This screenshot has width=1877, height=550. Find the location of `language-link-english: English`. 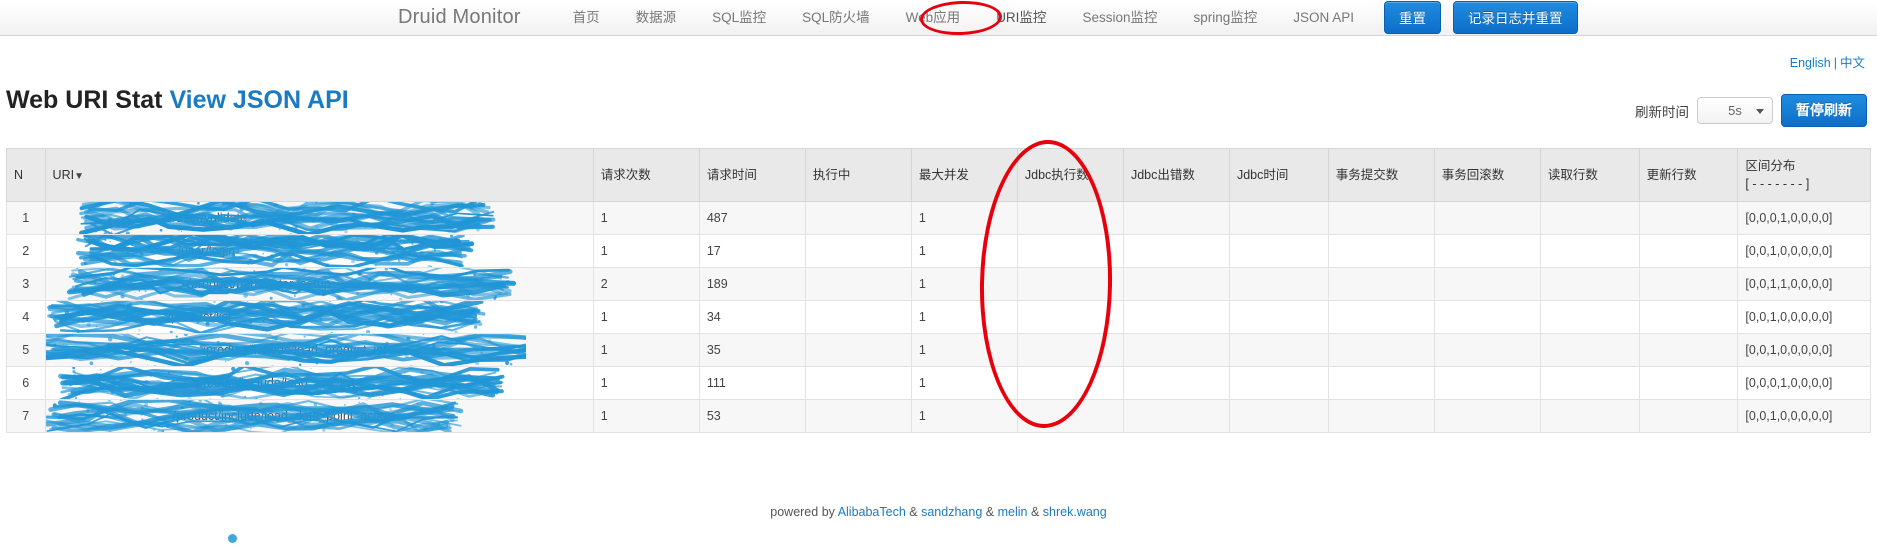

language-link-english: English is located at coordinates (1810, 63).